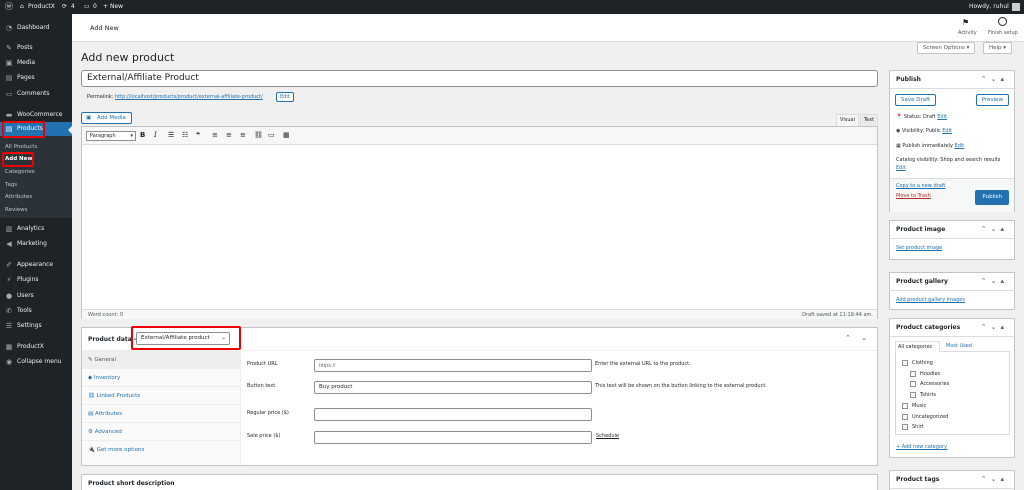  Describe the element at coordinates (161, 414) in the screenshot. I see `tab-attributes: ▤ Attributes` at that location.